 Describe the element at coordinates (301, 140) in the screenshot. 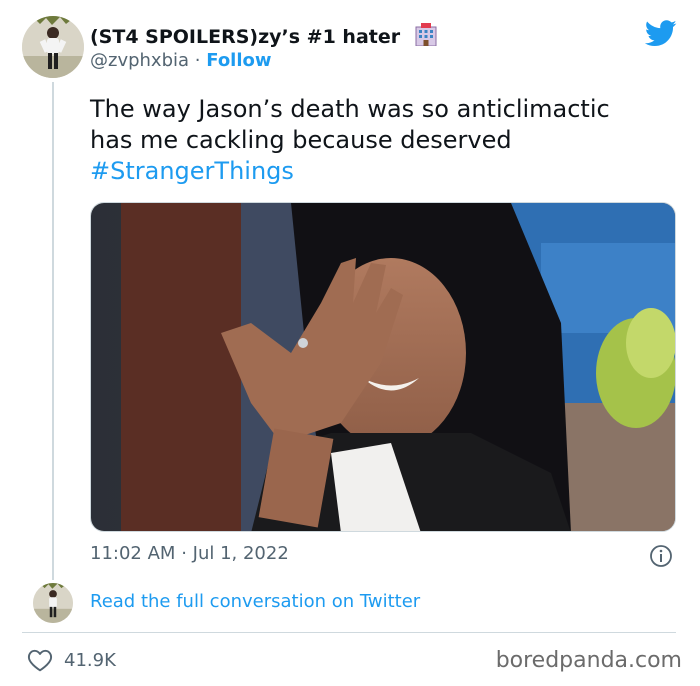

I see `tweet-text-line-2: has me cackling because deserved` at that location.